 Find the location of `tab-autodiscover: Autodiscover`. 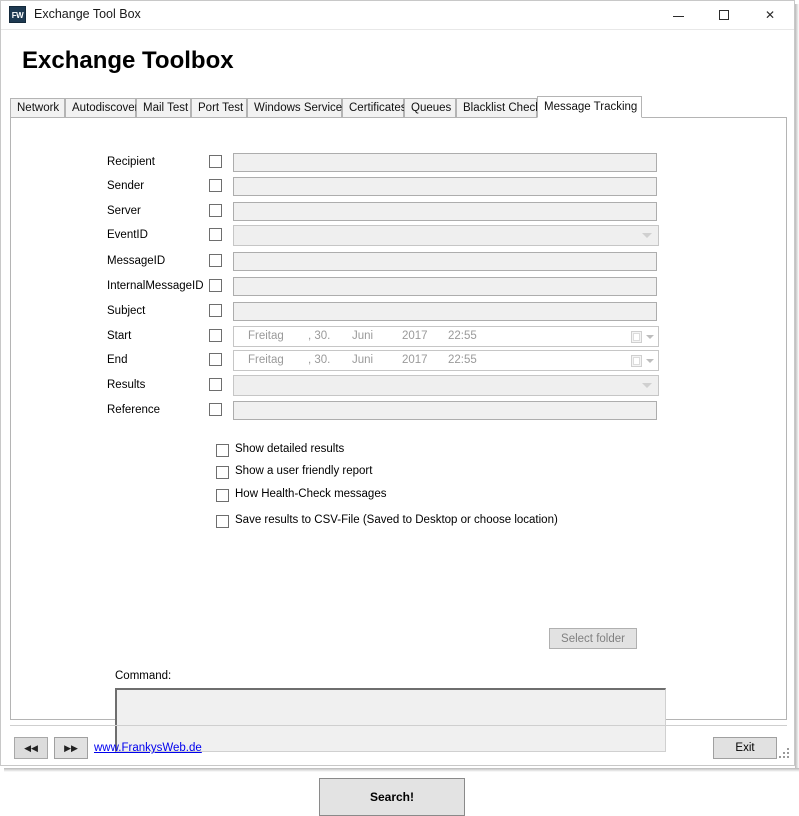

tab-autodiscover: Autodiscover is located at coordinates (102, 107).